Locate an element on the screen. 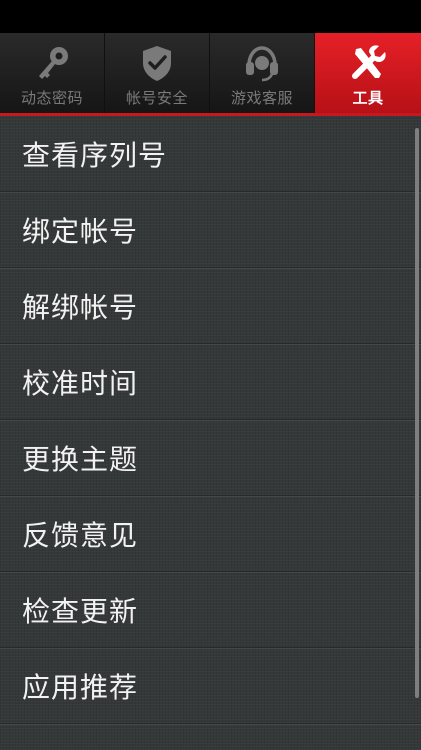 The width and height of the screenshot is (421, 750). menu-item-label: 查看序列号 is located at coordinates (95, 155).